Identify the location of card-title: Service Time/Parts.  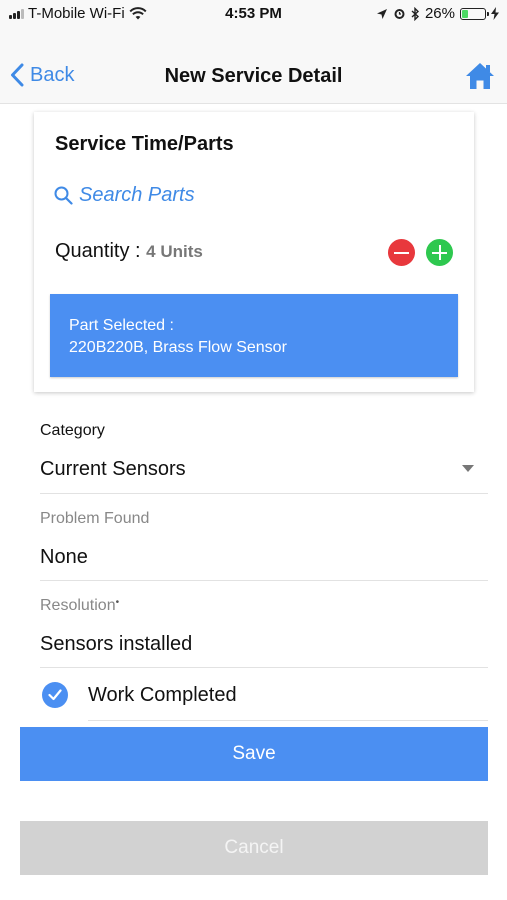
(144, 144).